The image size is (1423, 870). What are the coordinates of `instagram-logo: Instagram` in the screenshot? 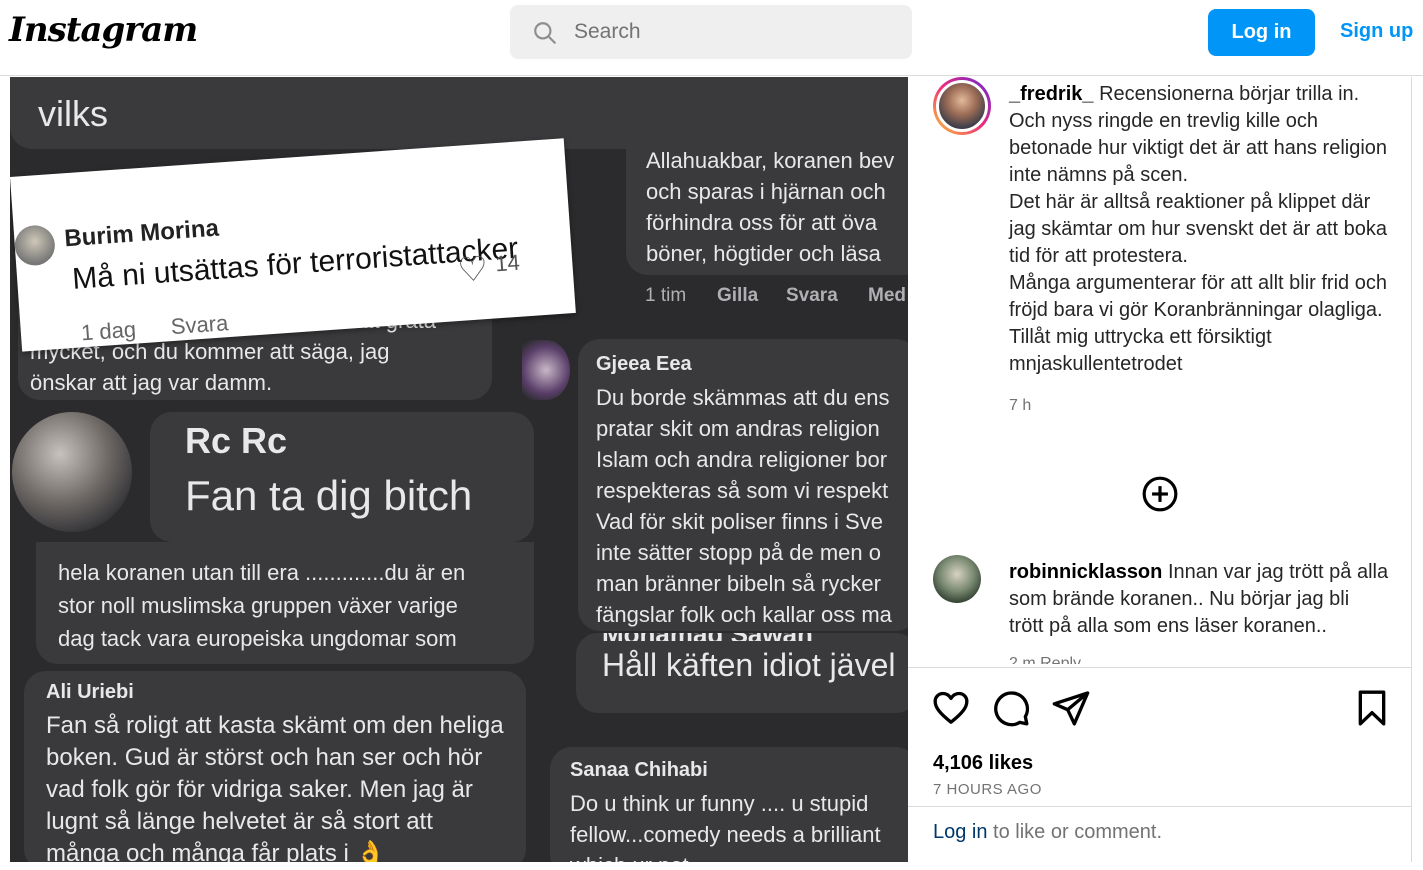 It's located at (103, 30).